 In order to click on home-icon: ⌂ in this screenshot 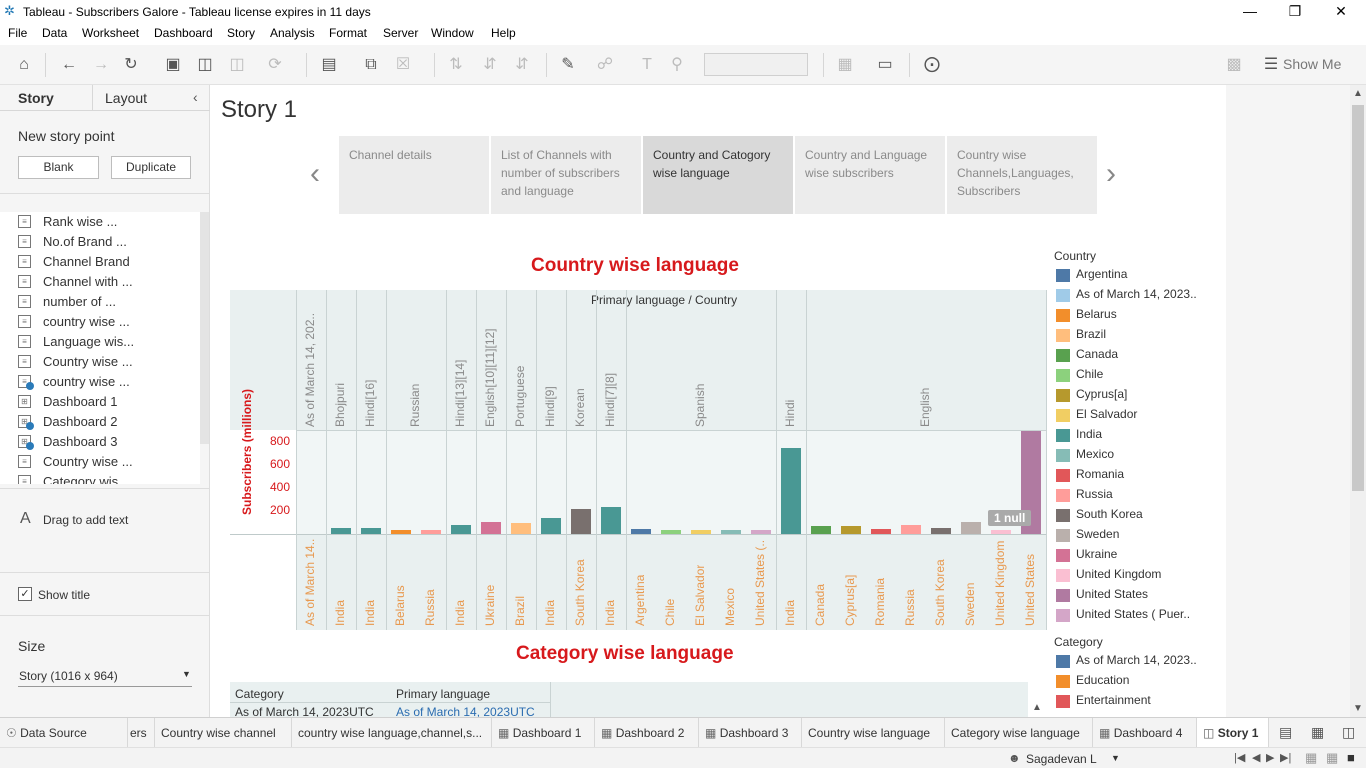, I will do `click(24, 65)`.